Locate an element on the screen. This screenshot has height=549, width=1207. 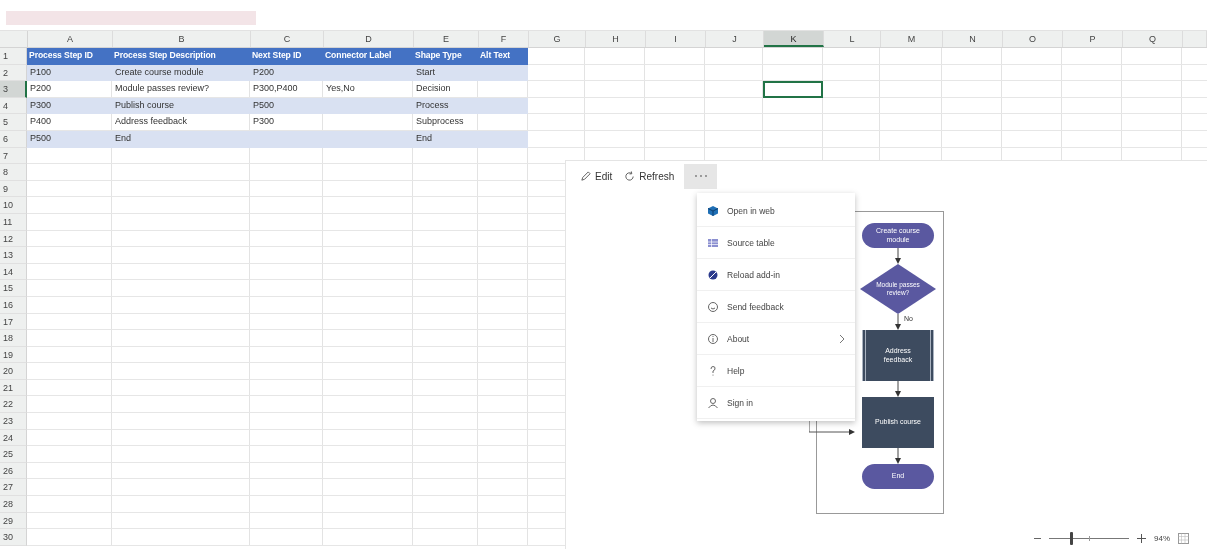
menu-item: Source table is located at coordinates (776, 243).